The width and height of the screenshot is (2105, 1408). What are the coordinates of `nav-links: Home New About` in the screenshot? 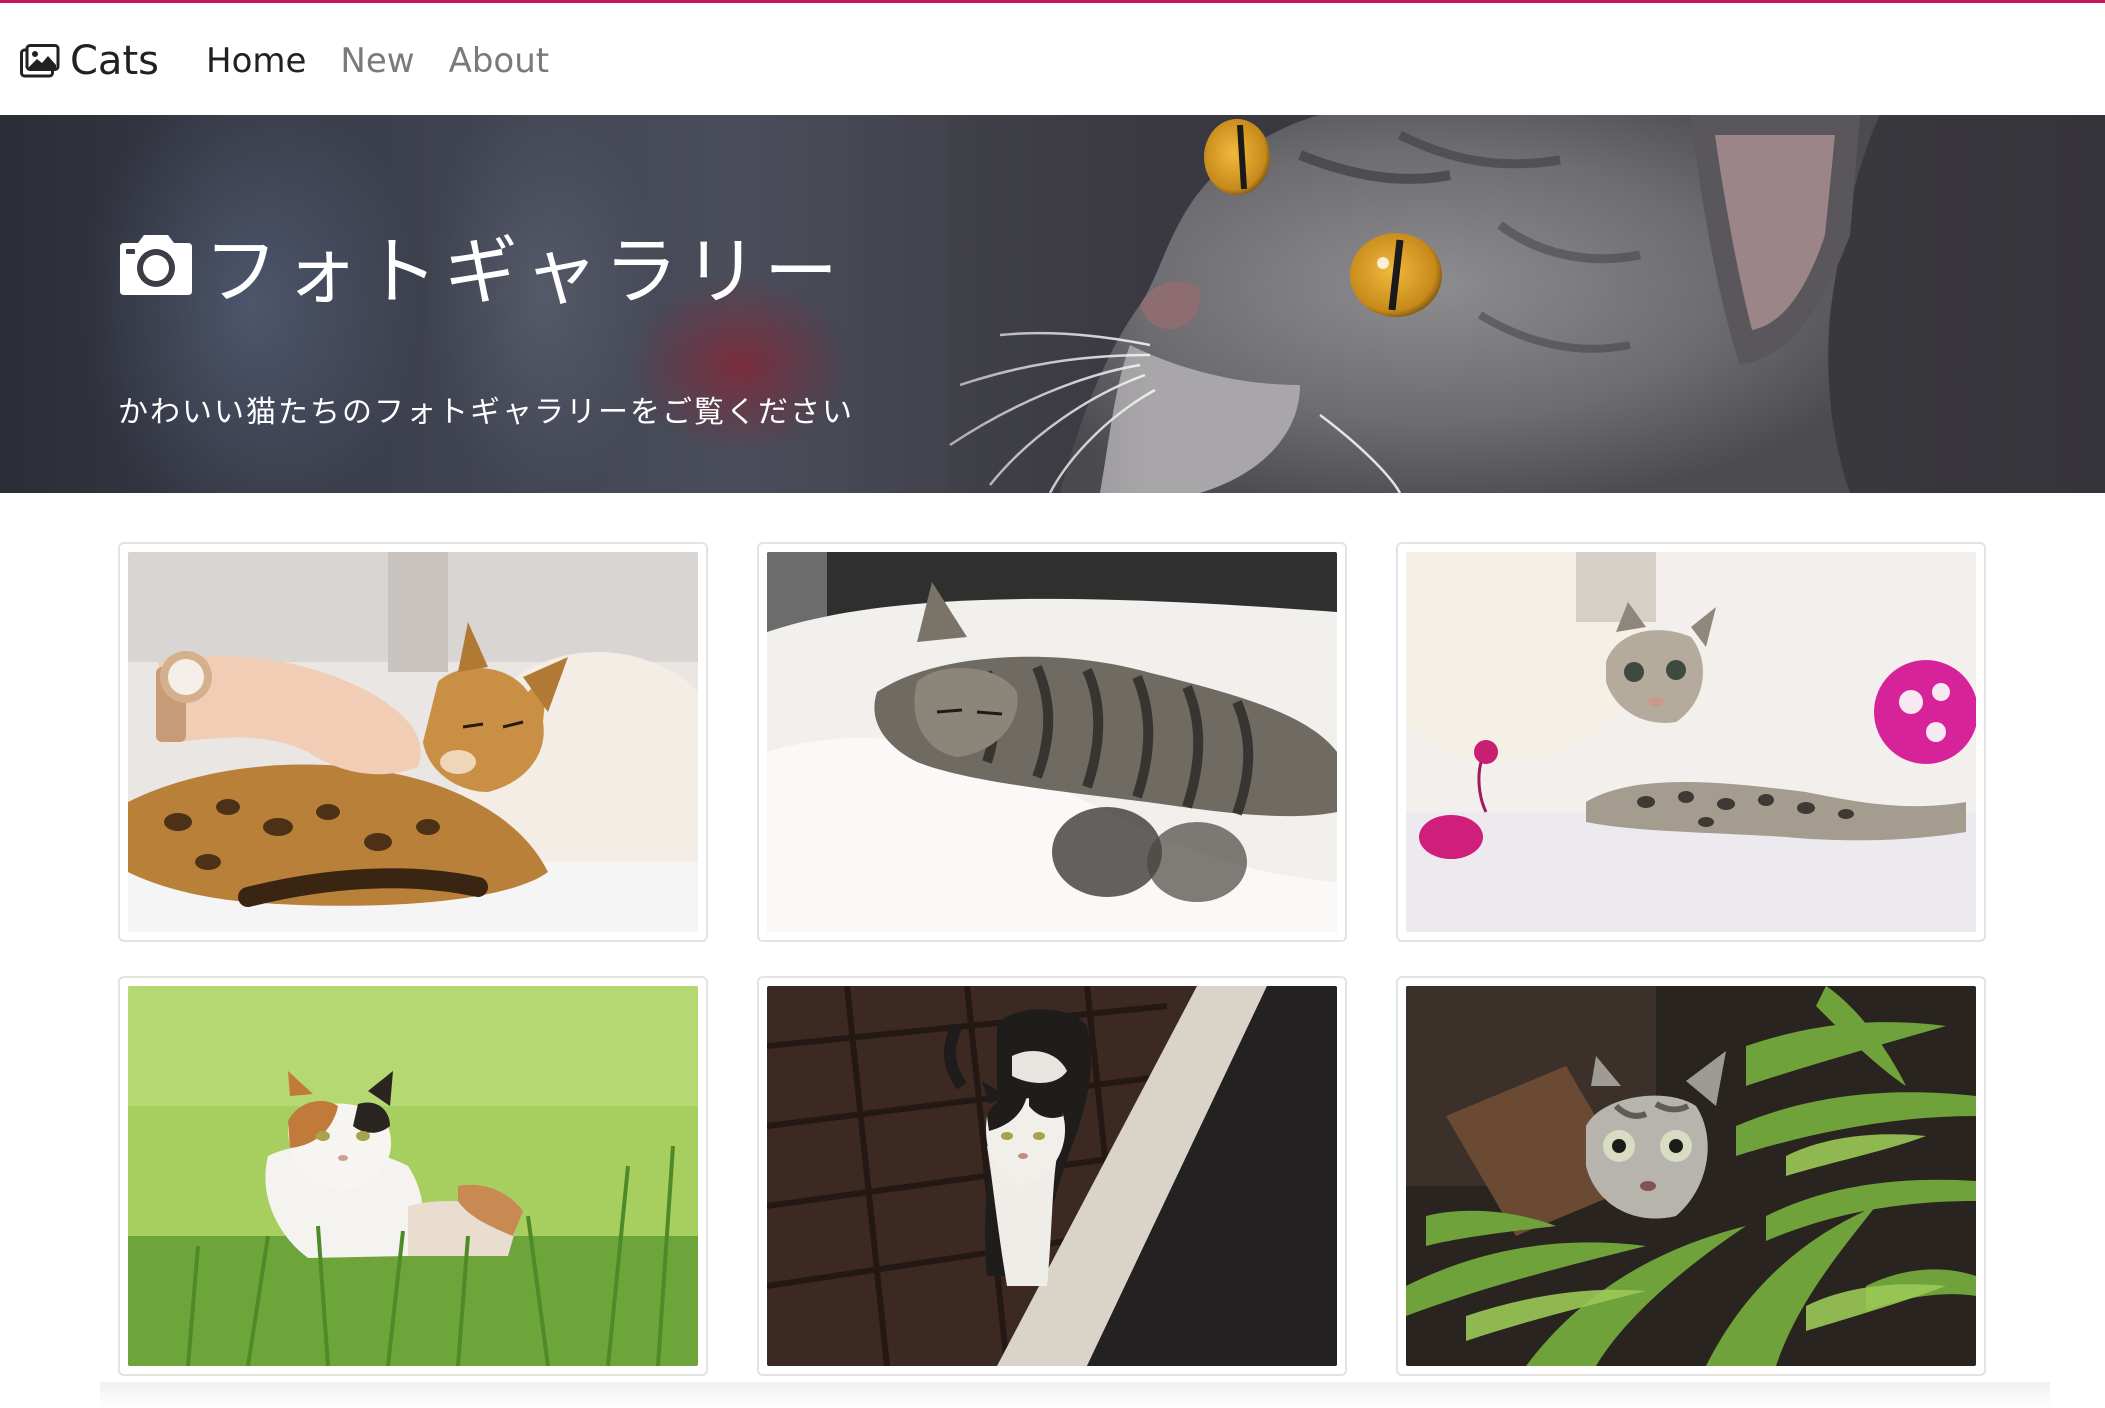 It's located at (377, 61).